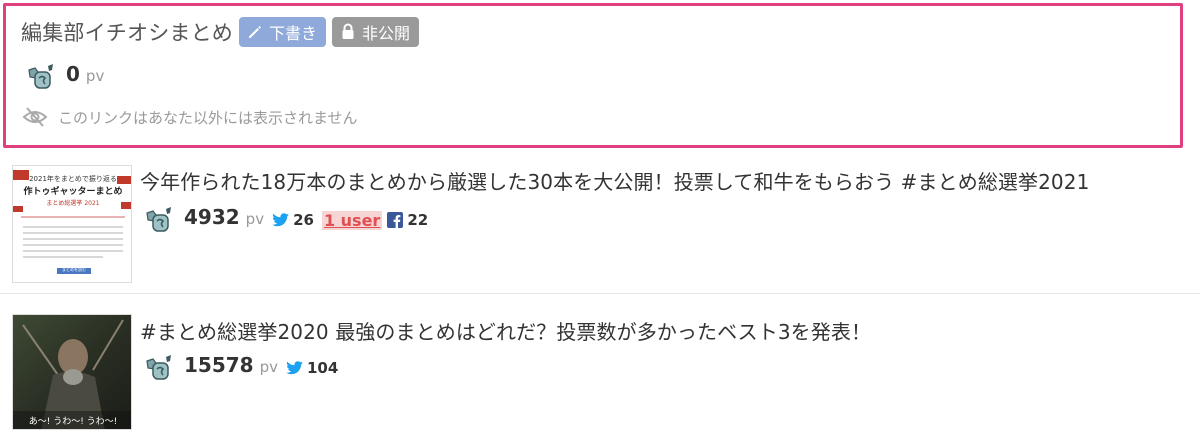  Describe the element at coordinates (352, 220) in the screenshot. I see `user-link: 1 user` at that location.